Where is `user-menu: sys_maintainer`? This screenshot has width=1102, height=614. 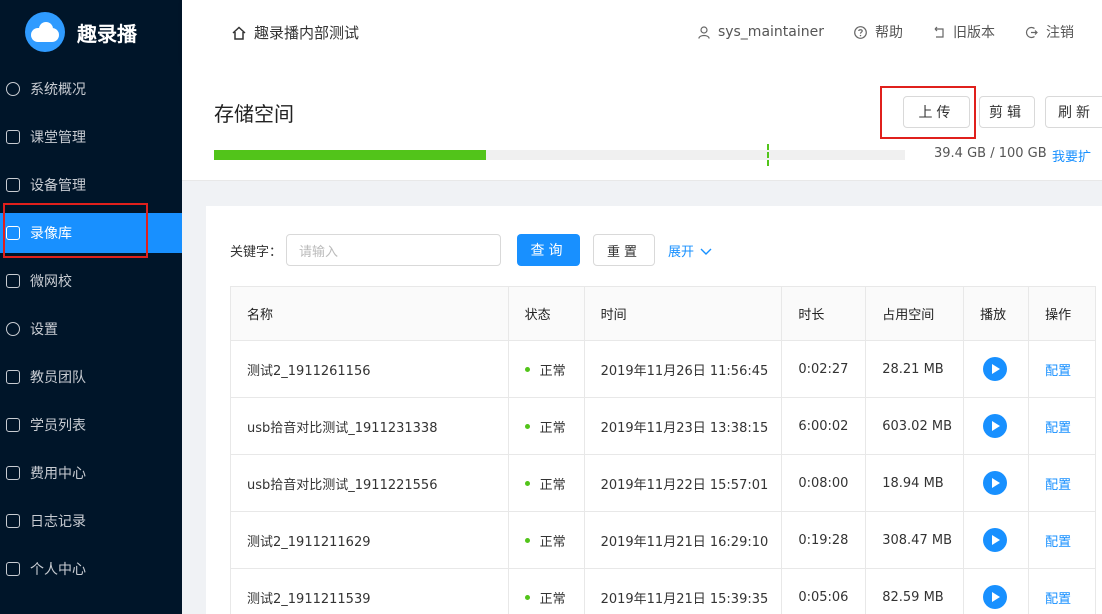 user-menu: sys_maintainer is located at coordinates (761, 32).